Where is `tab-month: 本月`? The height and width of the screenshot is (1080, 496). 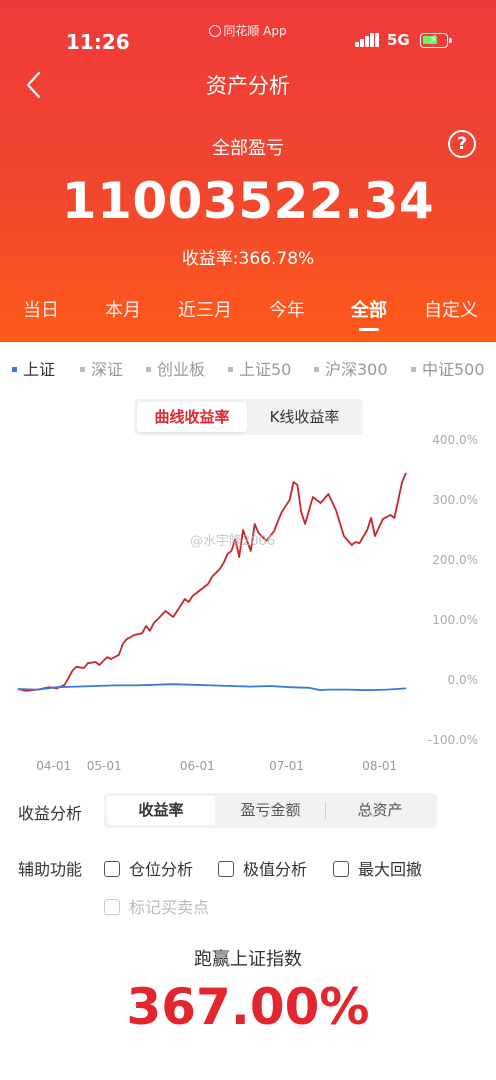
tab-month: 本月 is located at coordinates (123, 309).